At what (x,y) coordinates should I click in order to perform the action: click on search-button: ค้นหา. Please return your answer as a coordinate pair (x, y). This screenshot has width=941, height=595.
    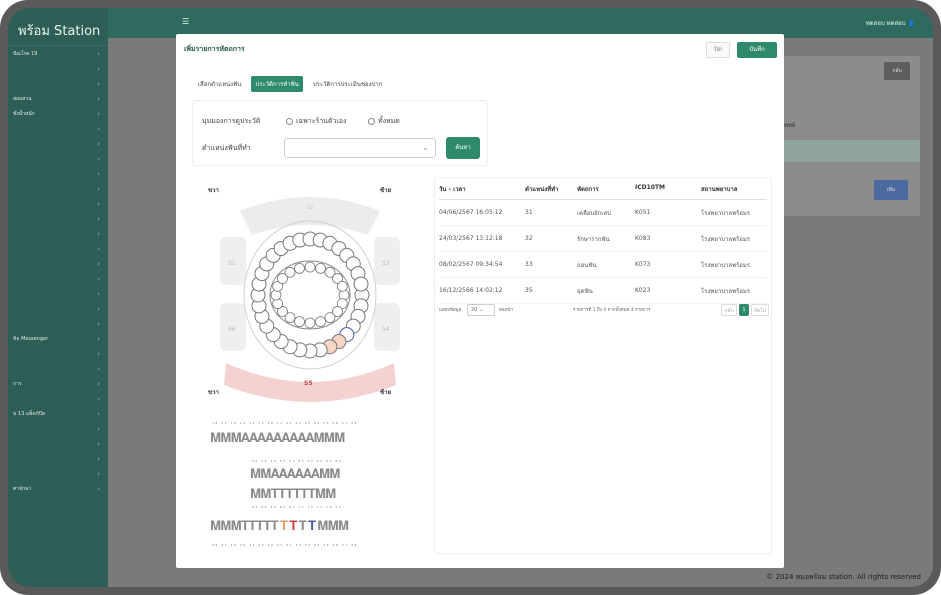
    Looking at the image, I should click on (463, 148).